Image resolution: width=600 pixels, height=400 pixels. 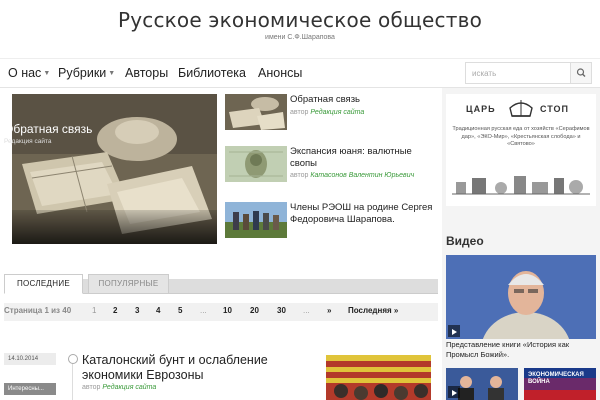 What do you see at coordinates (373, 310) in the screenshot?
I see `page-last-link: Последняя »` at bounding box center [373, 310].